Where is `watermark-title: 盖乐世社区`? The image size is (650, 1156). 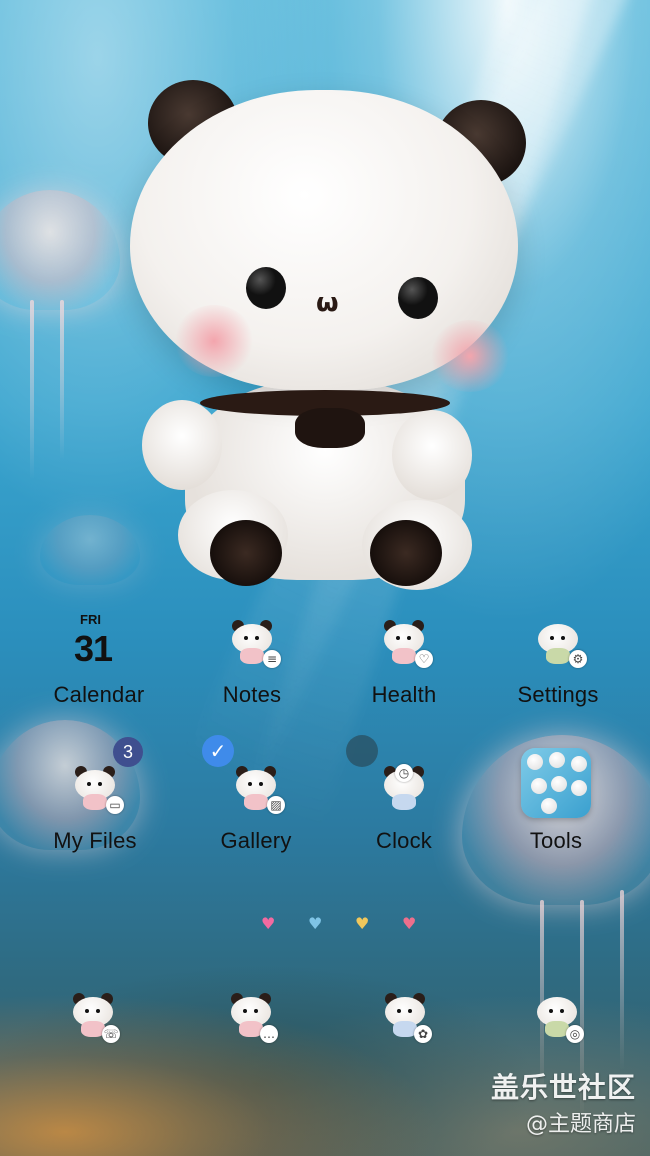 watermark-title: 盖乐世社区 is located at coordinates (563, 1087).